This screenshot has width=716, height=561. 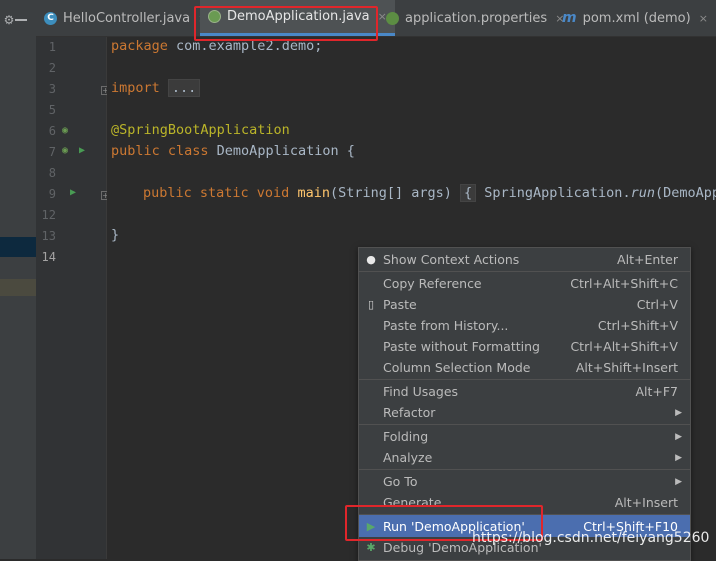 What do you see at coordinates (9, 20) in the screenshot?
I see `gear-icon: ⚙` at bounding box center [9, 20].